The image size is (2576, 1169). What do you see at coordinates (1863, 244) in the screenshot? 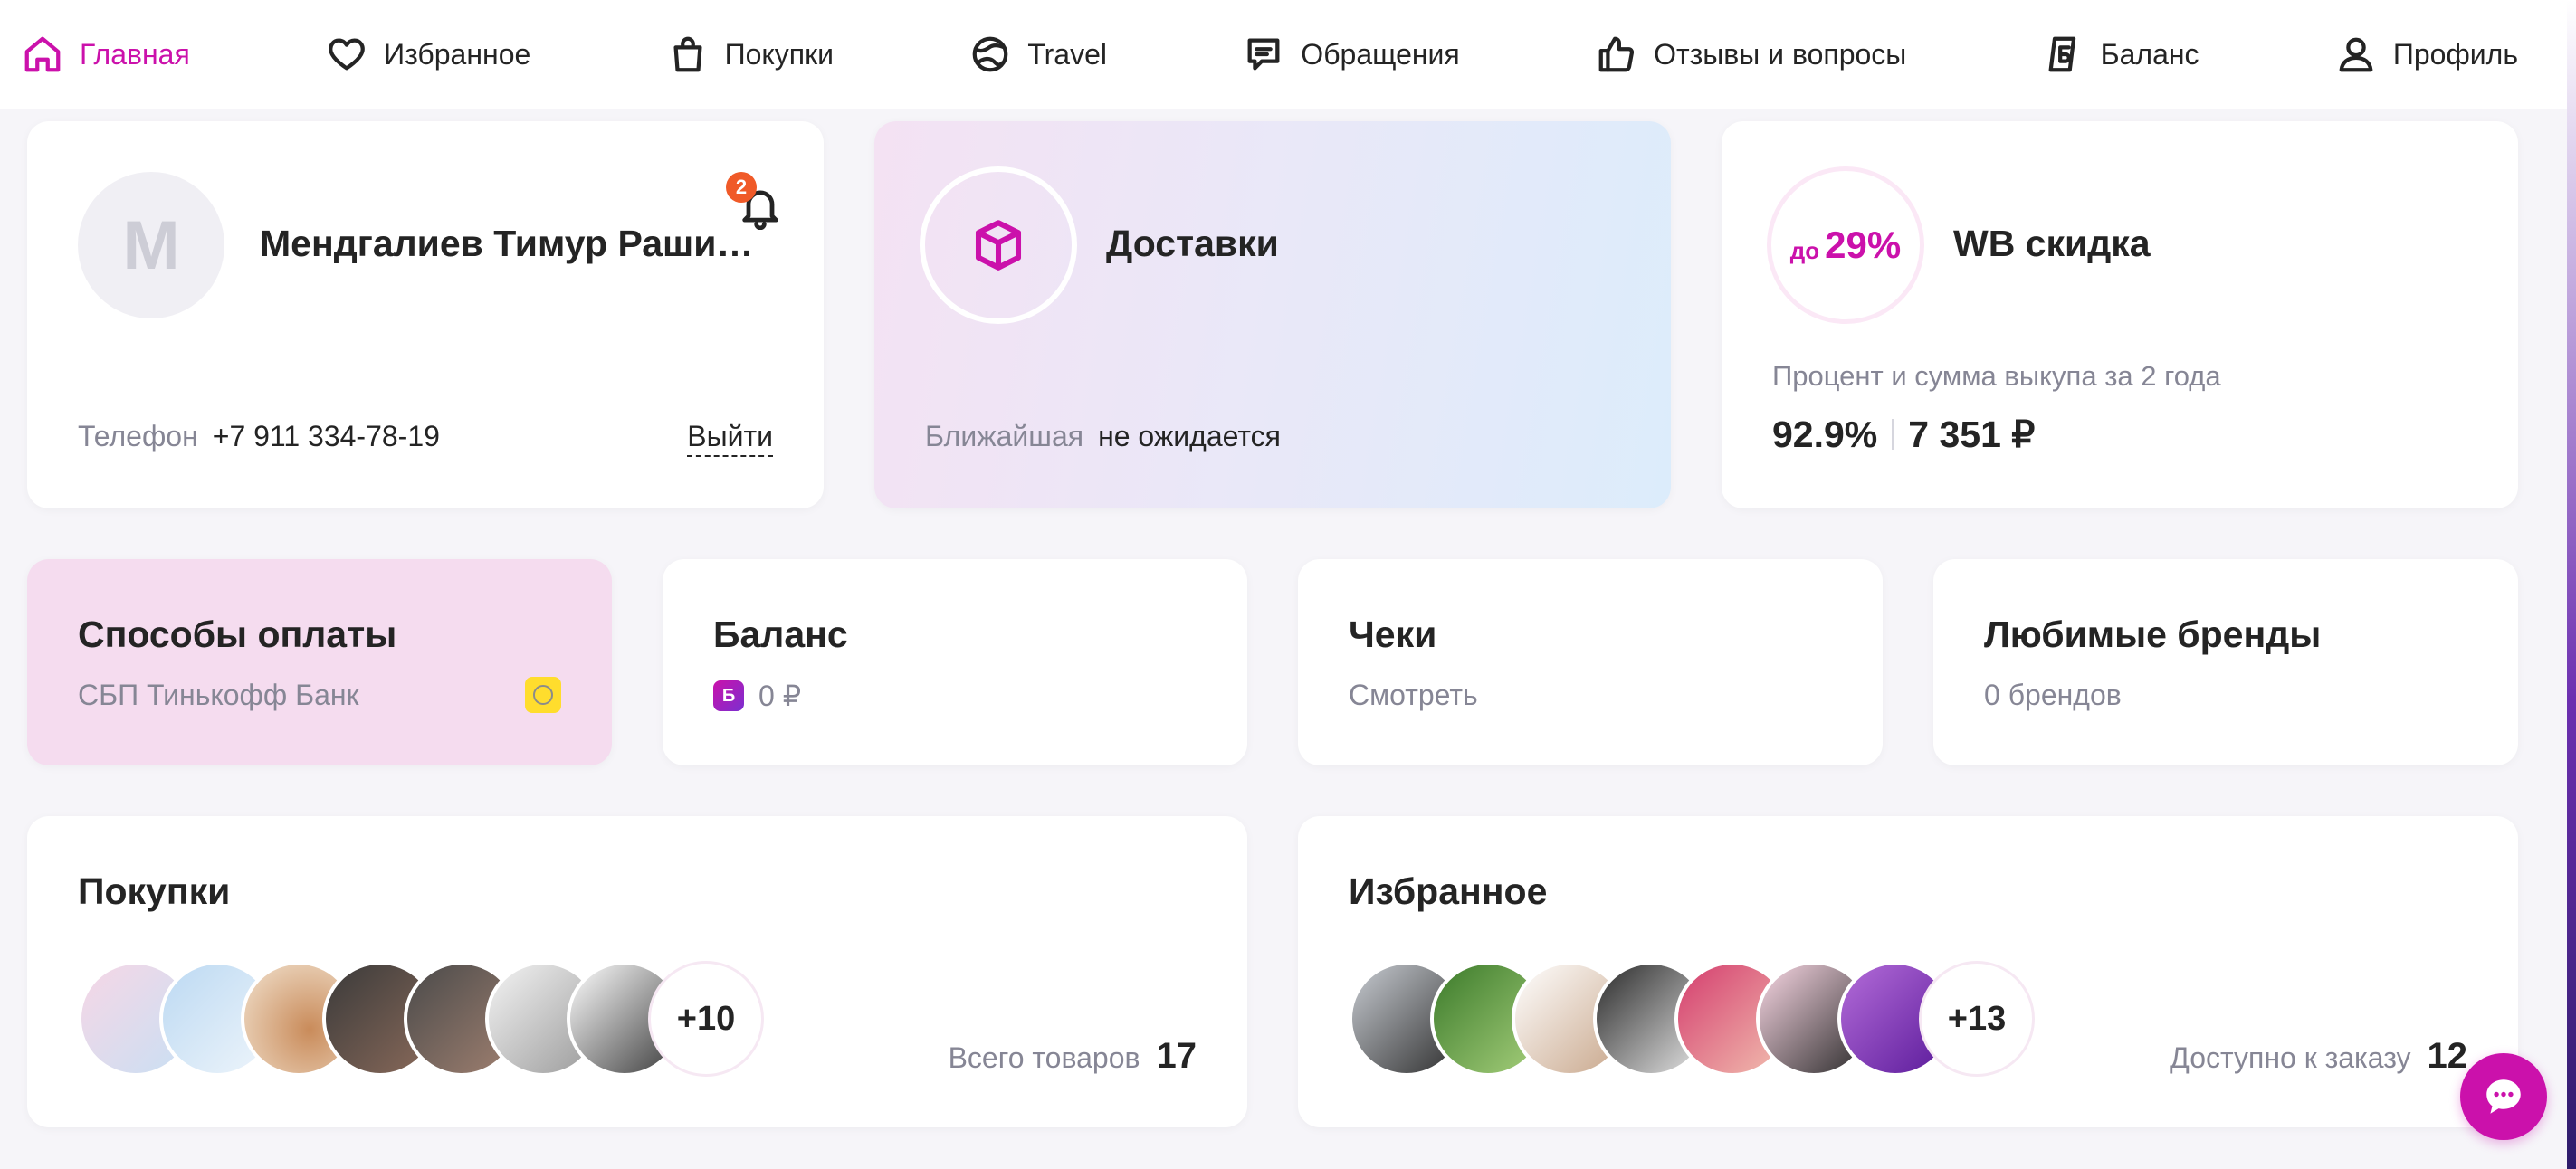
I see `discount-percent: 29%` at bounding box center [1863, 244].